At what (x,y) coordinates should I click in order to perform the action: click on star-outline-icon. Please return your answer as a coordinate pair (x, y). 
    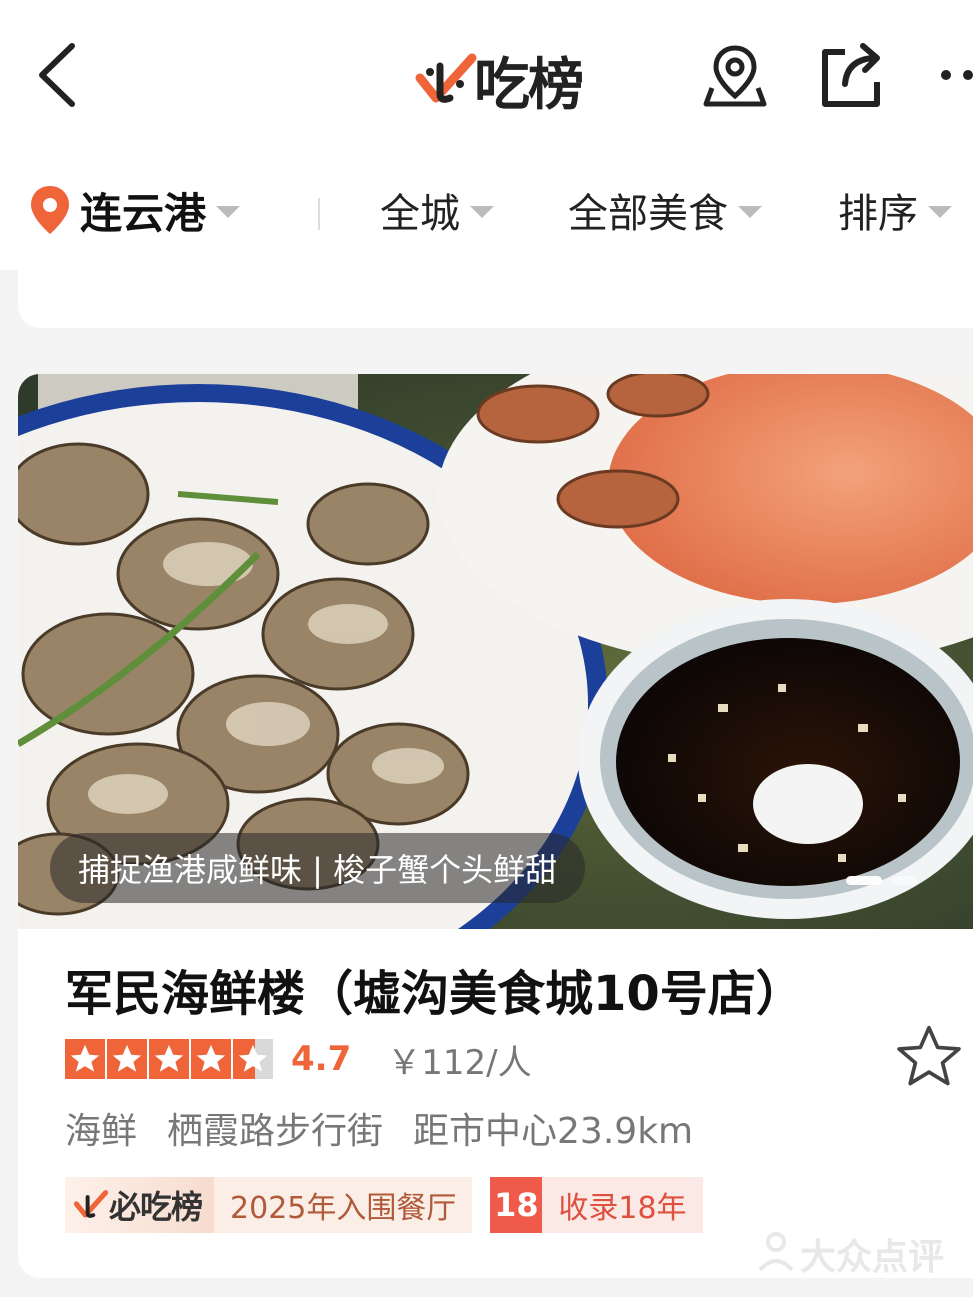
    Looking at the image, I should click on (929, 1055).